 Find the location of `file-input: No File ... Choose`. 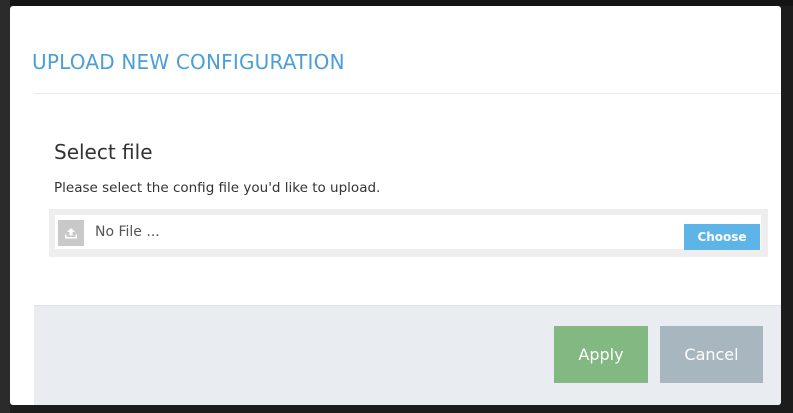

file-input: No File ... Choose is located at coordinates (408, 232).